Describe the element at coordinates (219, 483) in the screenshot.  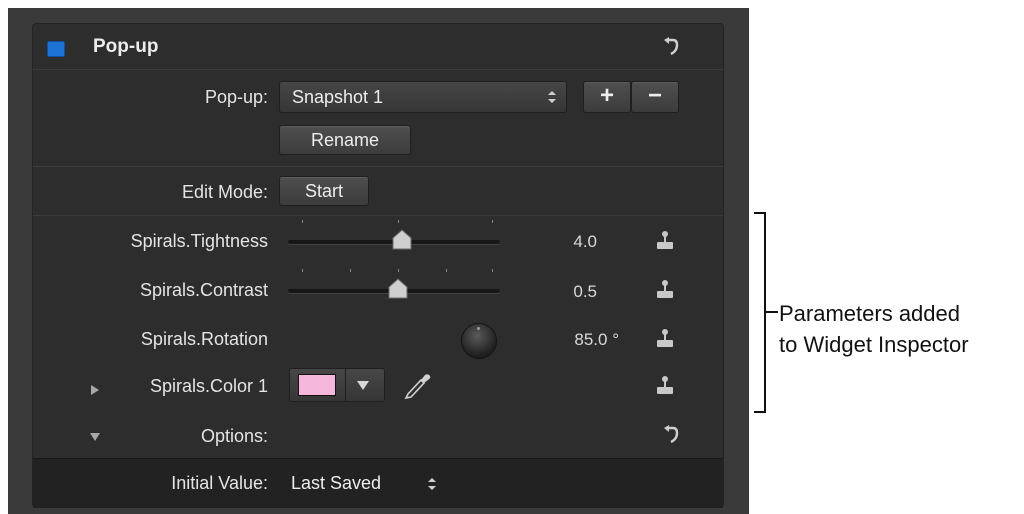
I see `initial-value-label: Initial Value:` at that location.